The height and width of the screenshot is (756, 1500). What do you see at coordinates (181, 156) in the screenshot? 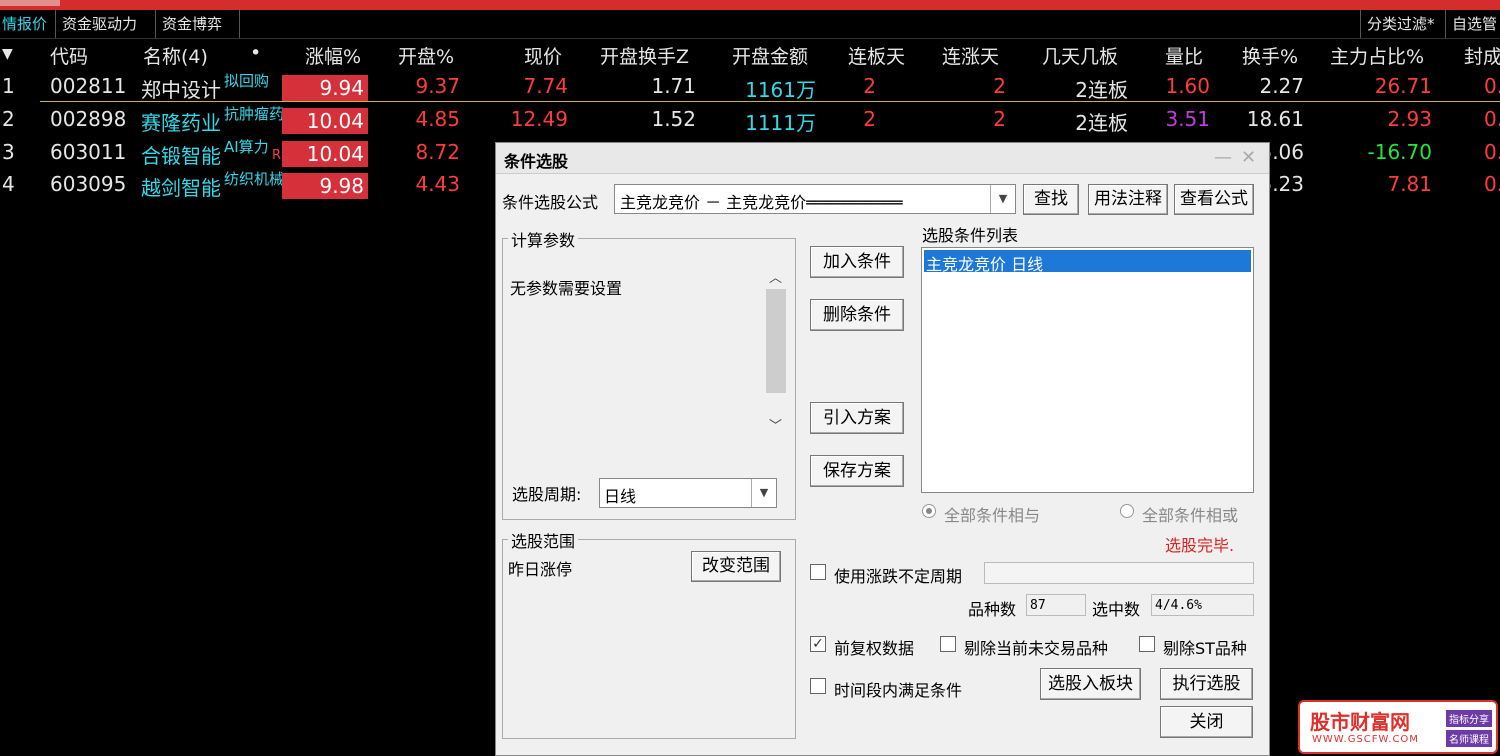
I see `stock-name: 合锻智能` at bounding box center [181, 156].